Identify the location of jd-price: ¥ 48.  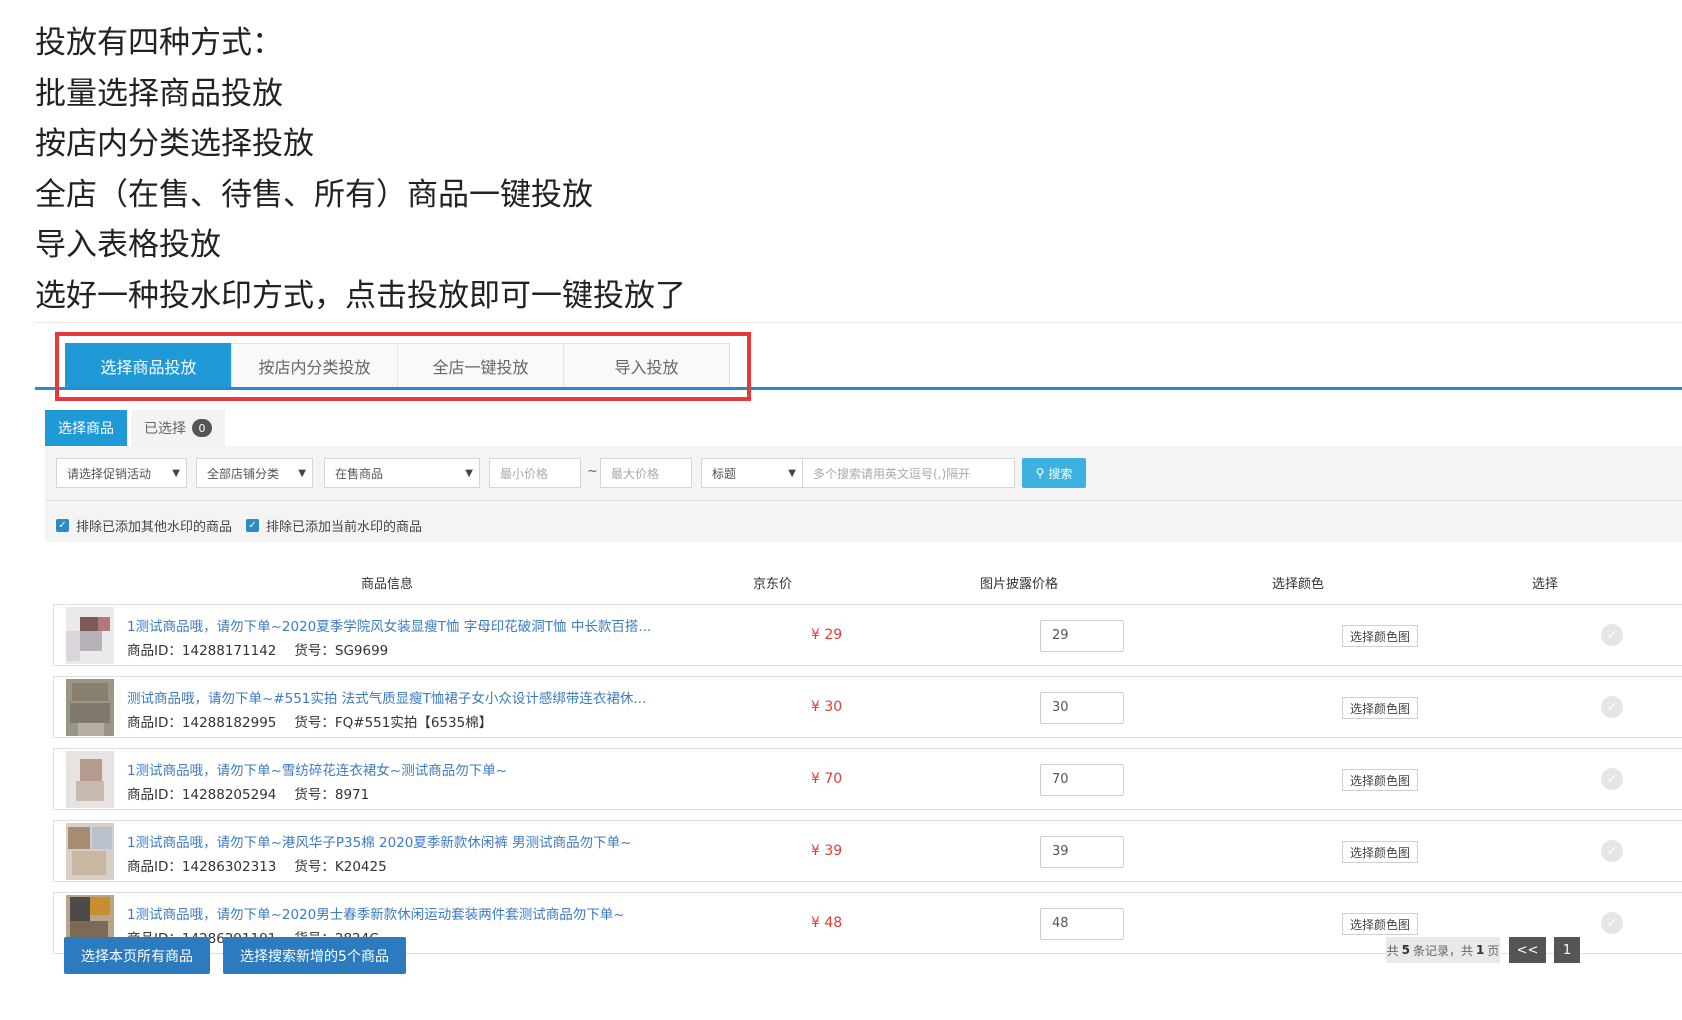
(827, 923).